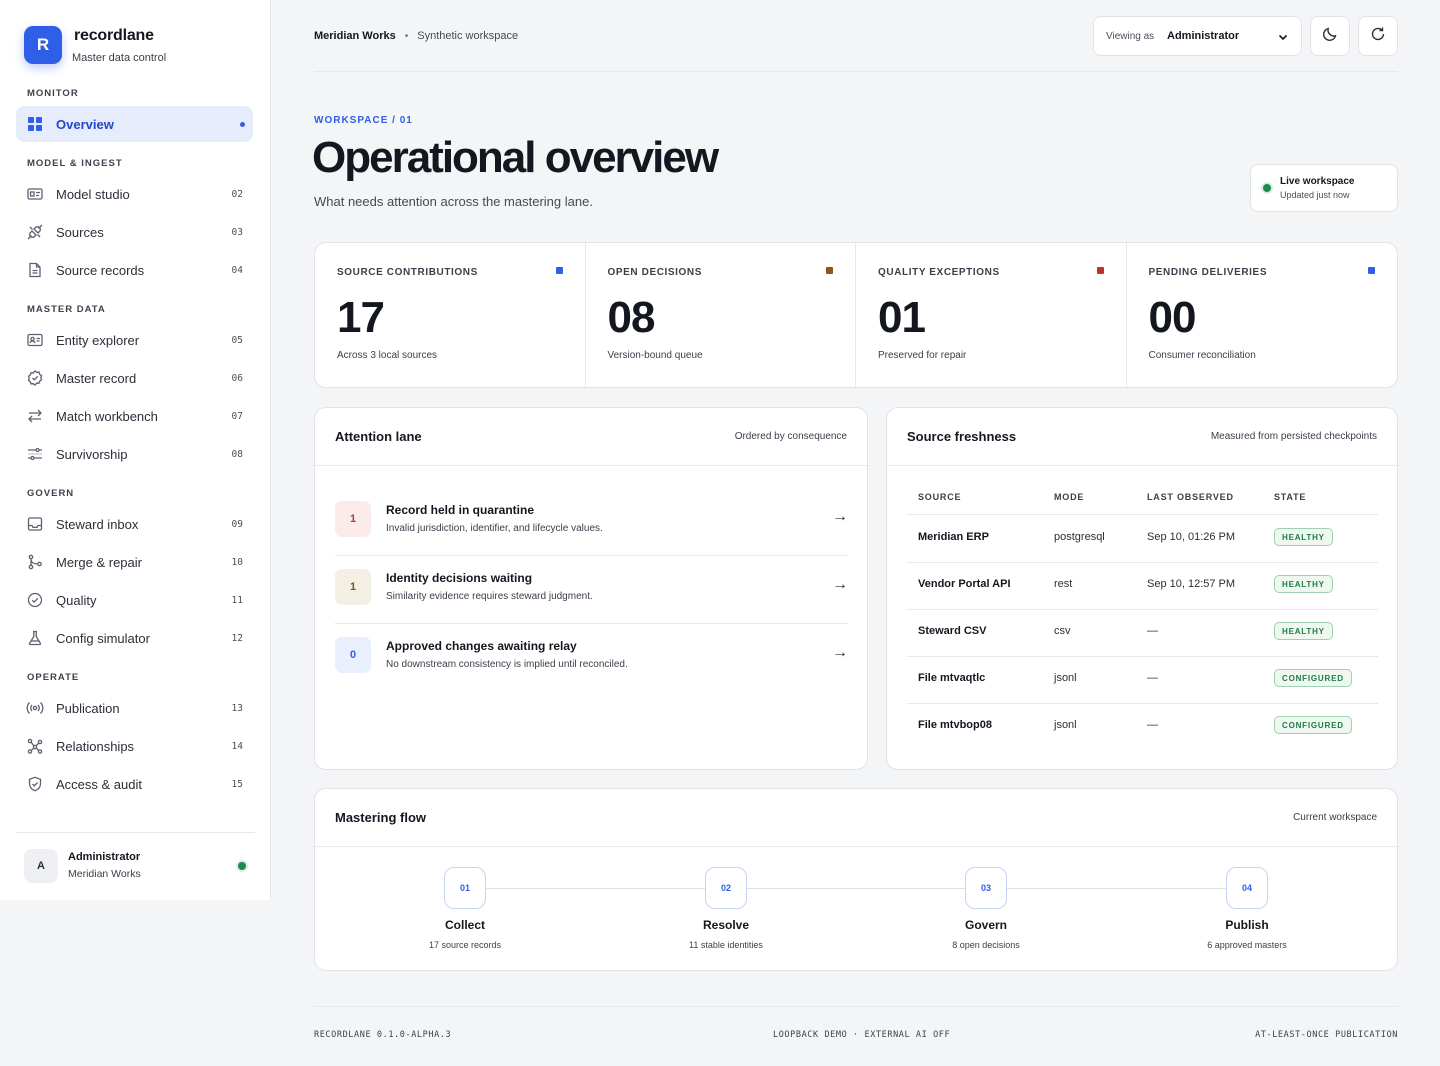  Describe the element at coordinates (460, 510) in the screenshot. I see `attention-item-title: Record held in quarantine` at that location.